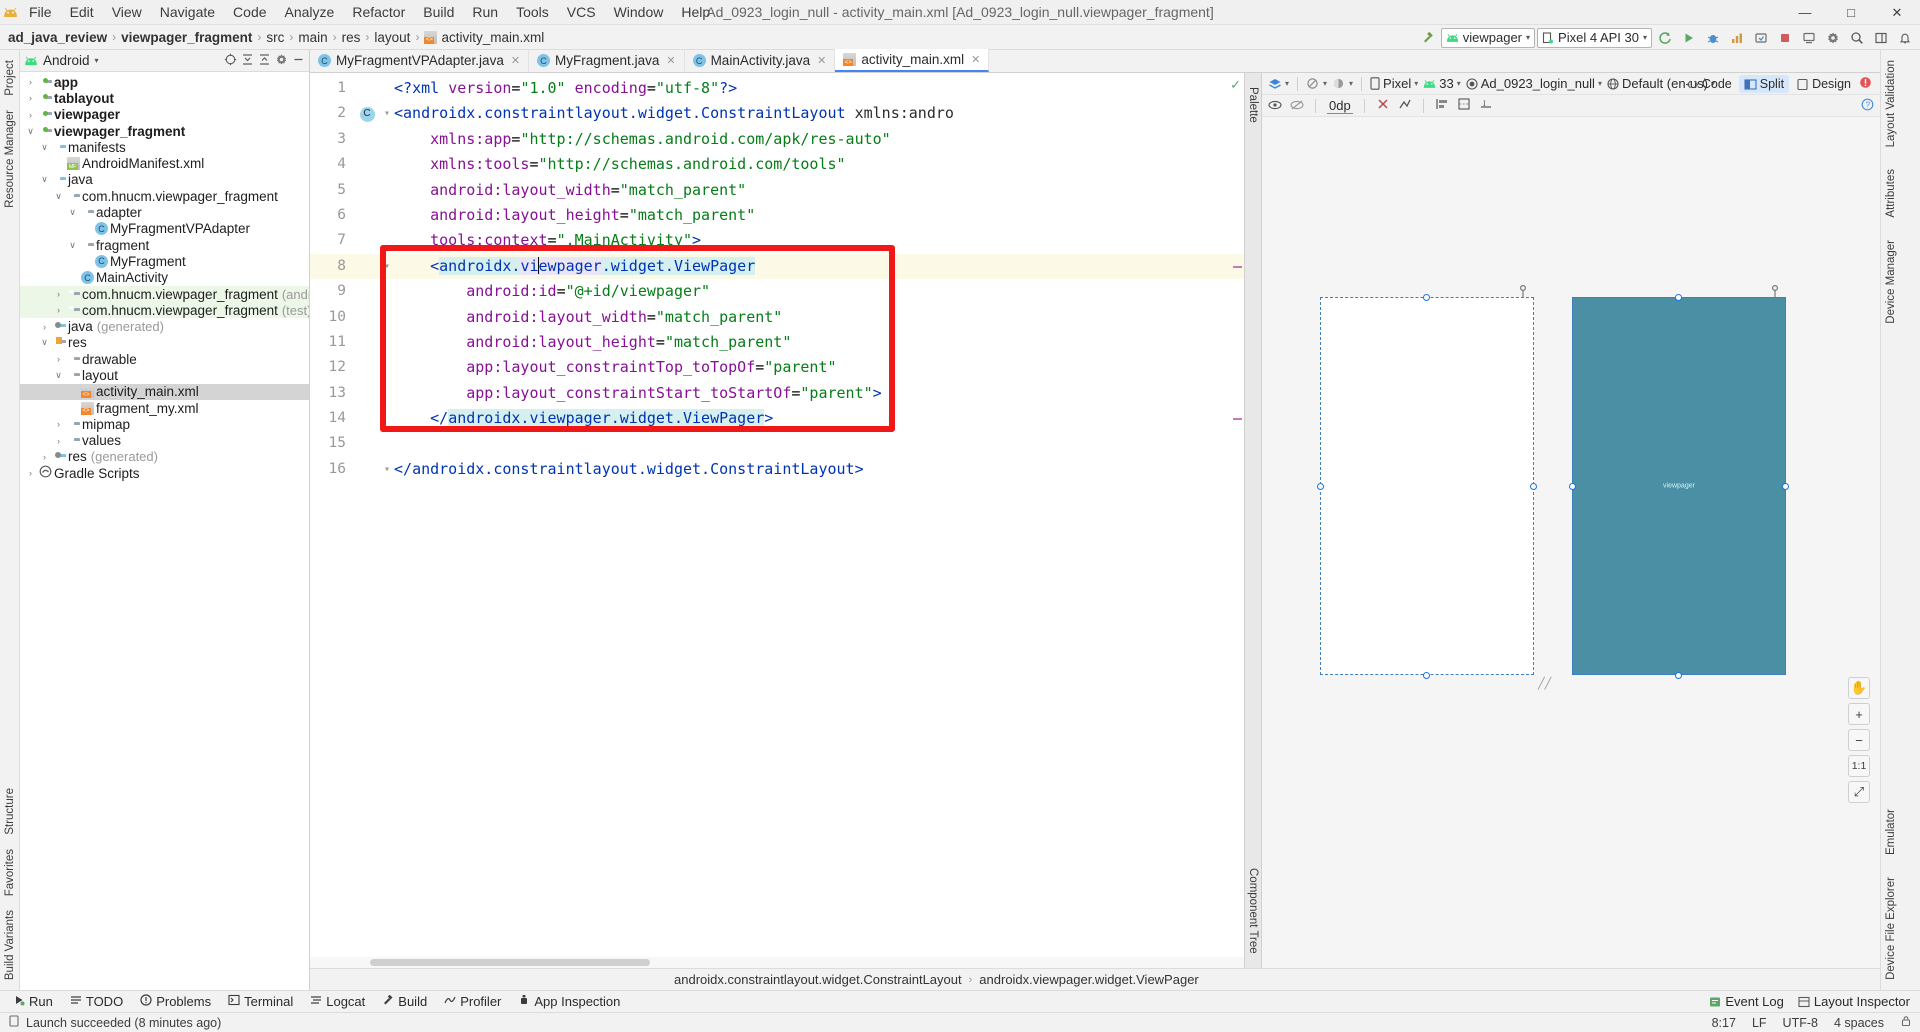  What do you see at coordinates (695, 12) in the screenshot?
I see `menu-help: Help` at bounding box center [695, 12].